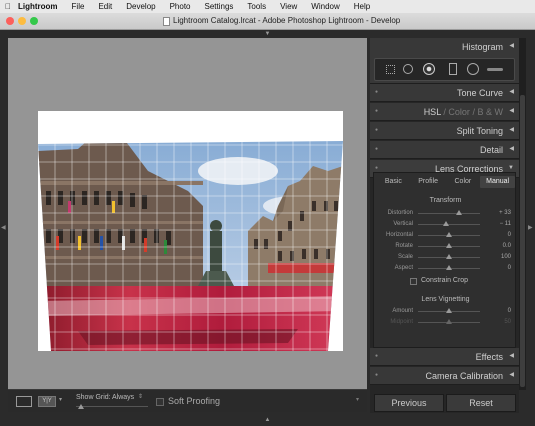 Image resolution: width=535 pixels, height=426 pixels. What do you see at coordinates (376, 168) in the screenshot?
I see `lens-corrections-toggle-icon: ●` at bounding box center [376, 168].